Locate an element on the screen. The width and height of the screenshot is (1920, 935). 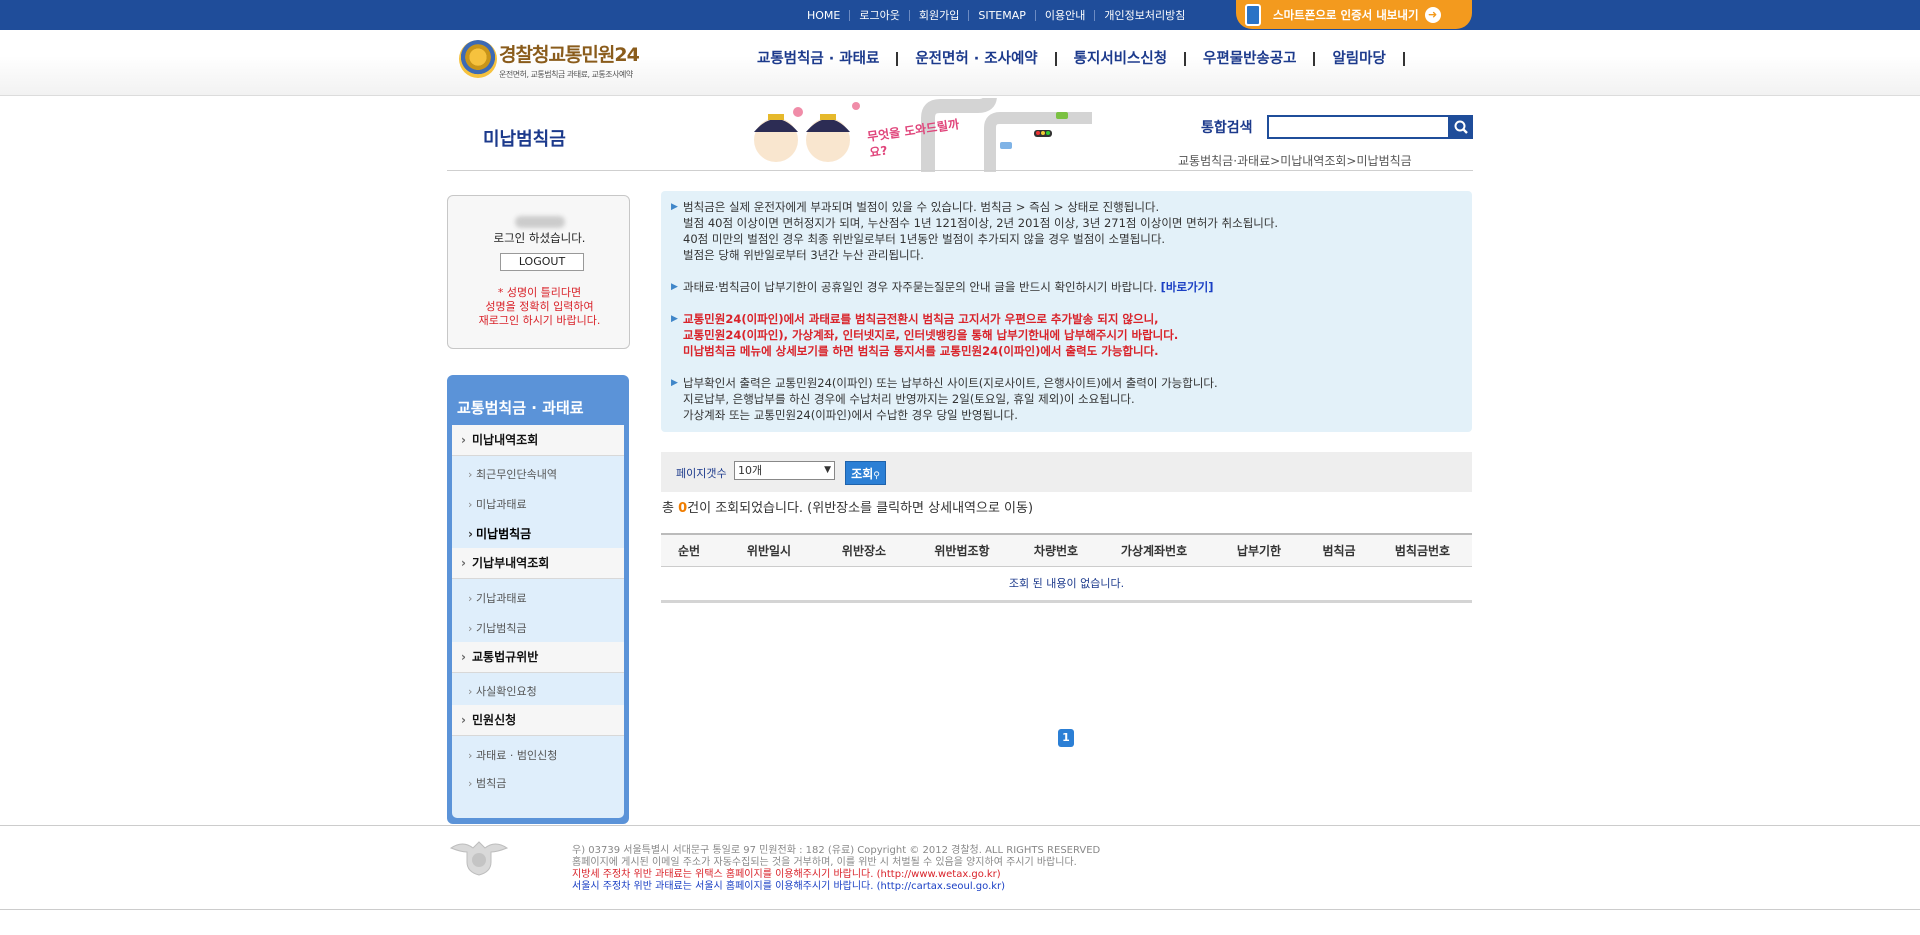
sidebar-item-unpaid-fine: 미납범칙금 is located at coordinates (538, 534).